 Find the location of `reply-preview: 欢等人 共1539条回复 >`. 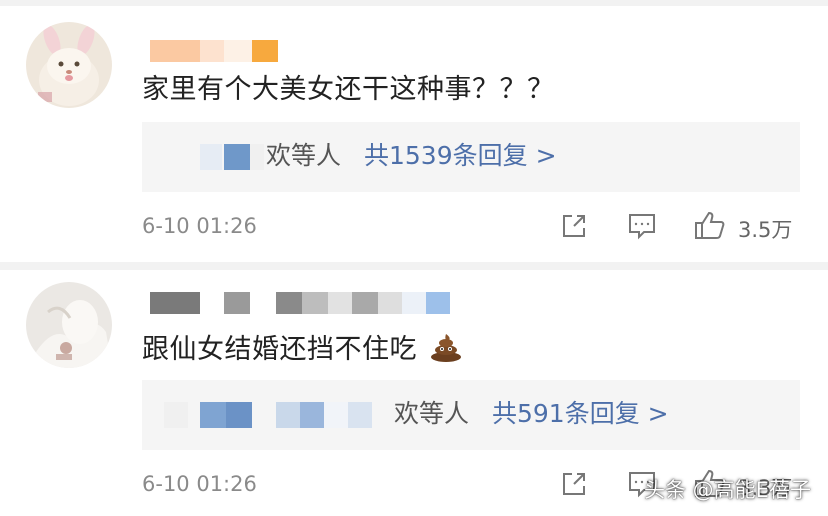

reply-preview: 欢等人 共1539条回复 > is located at coordinates (471, 157).